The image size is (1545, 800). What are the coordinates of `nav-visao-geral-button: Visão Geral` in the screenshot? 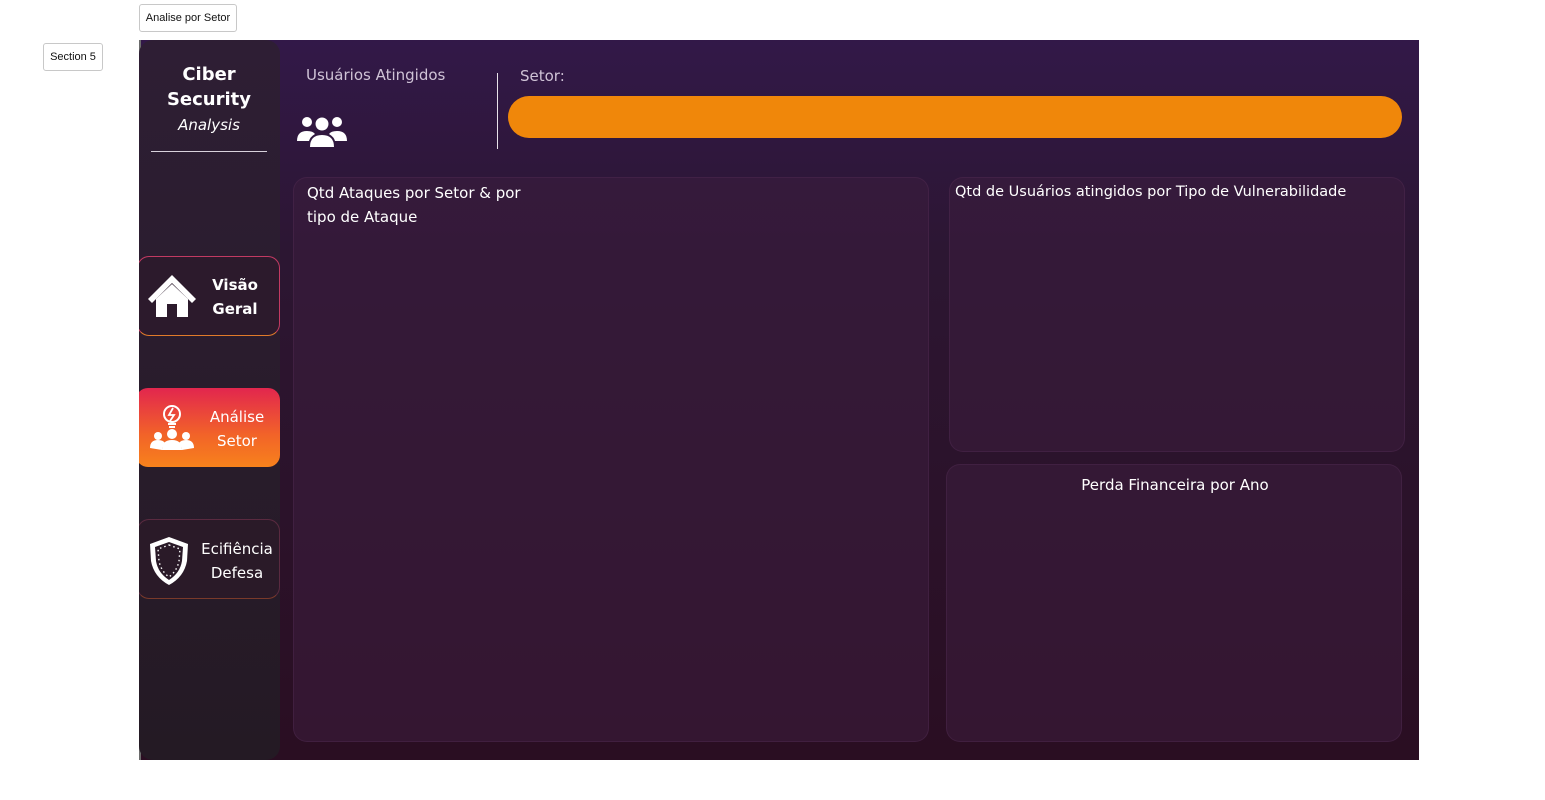 It's located at (209, 296).